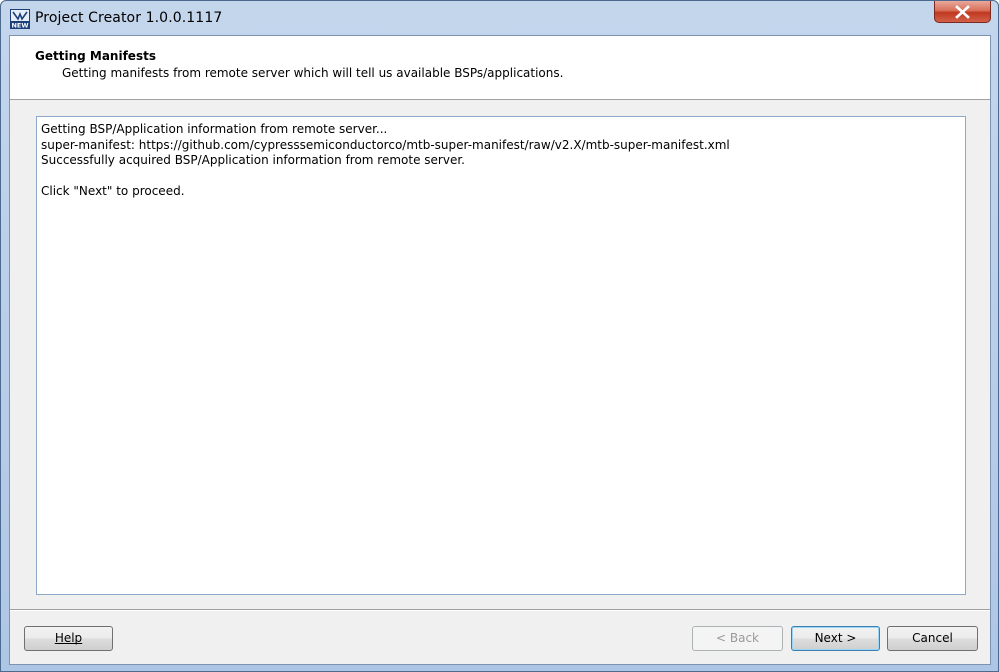 This screenshot has height=672, width=999. I want to click on back-button-label: < Back, so click(737, 638).